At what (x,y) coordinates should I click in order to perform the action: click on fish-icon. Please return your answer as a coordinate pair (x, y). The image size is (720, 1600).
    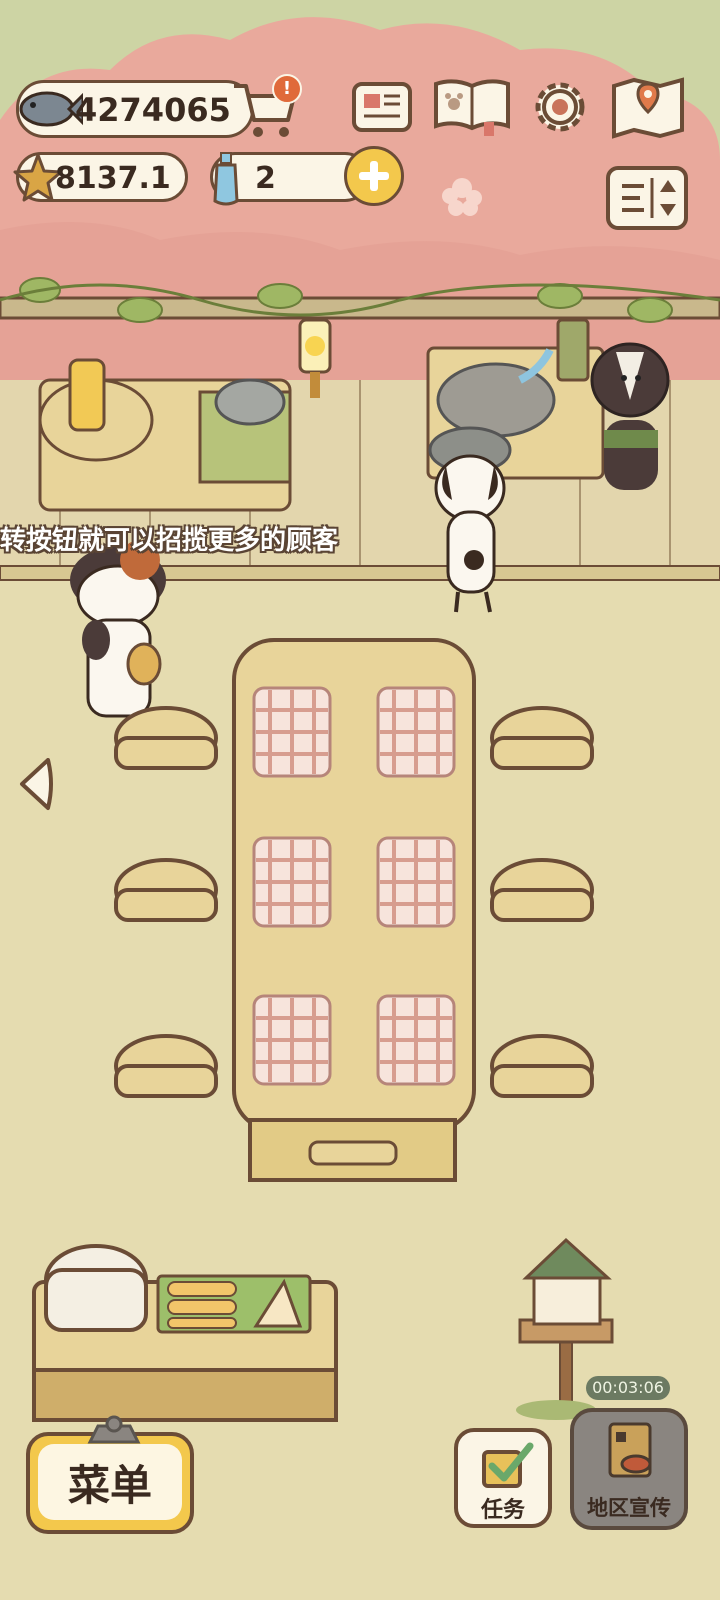
    Looking at the image, I should click on (51, 109).